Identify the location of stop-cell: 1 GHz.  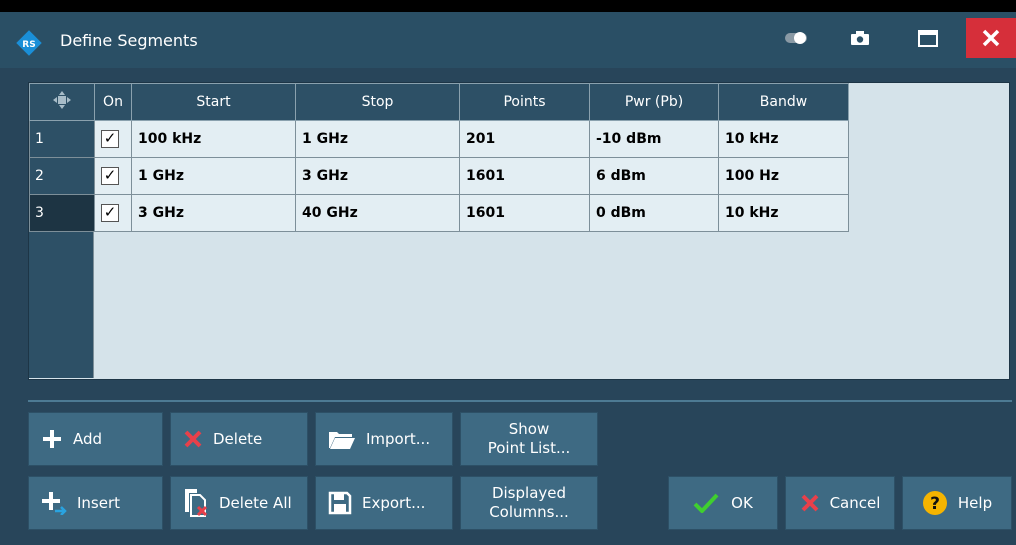
(377, 139).